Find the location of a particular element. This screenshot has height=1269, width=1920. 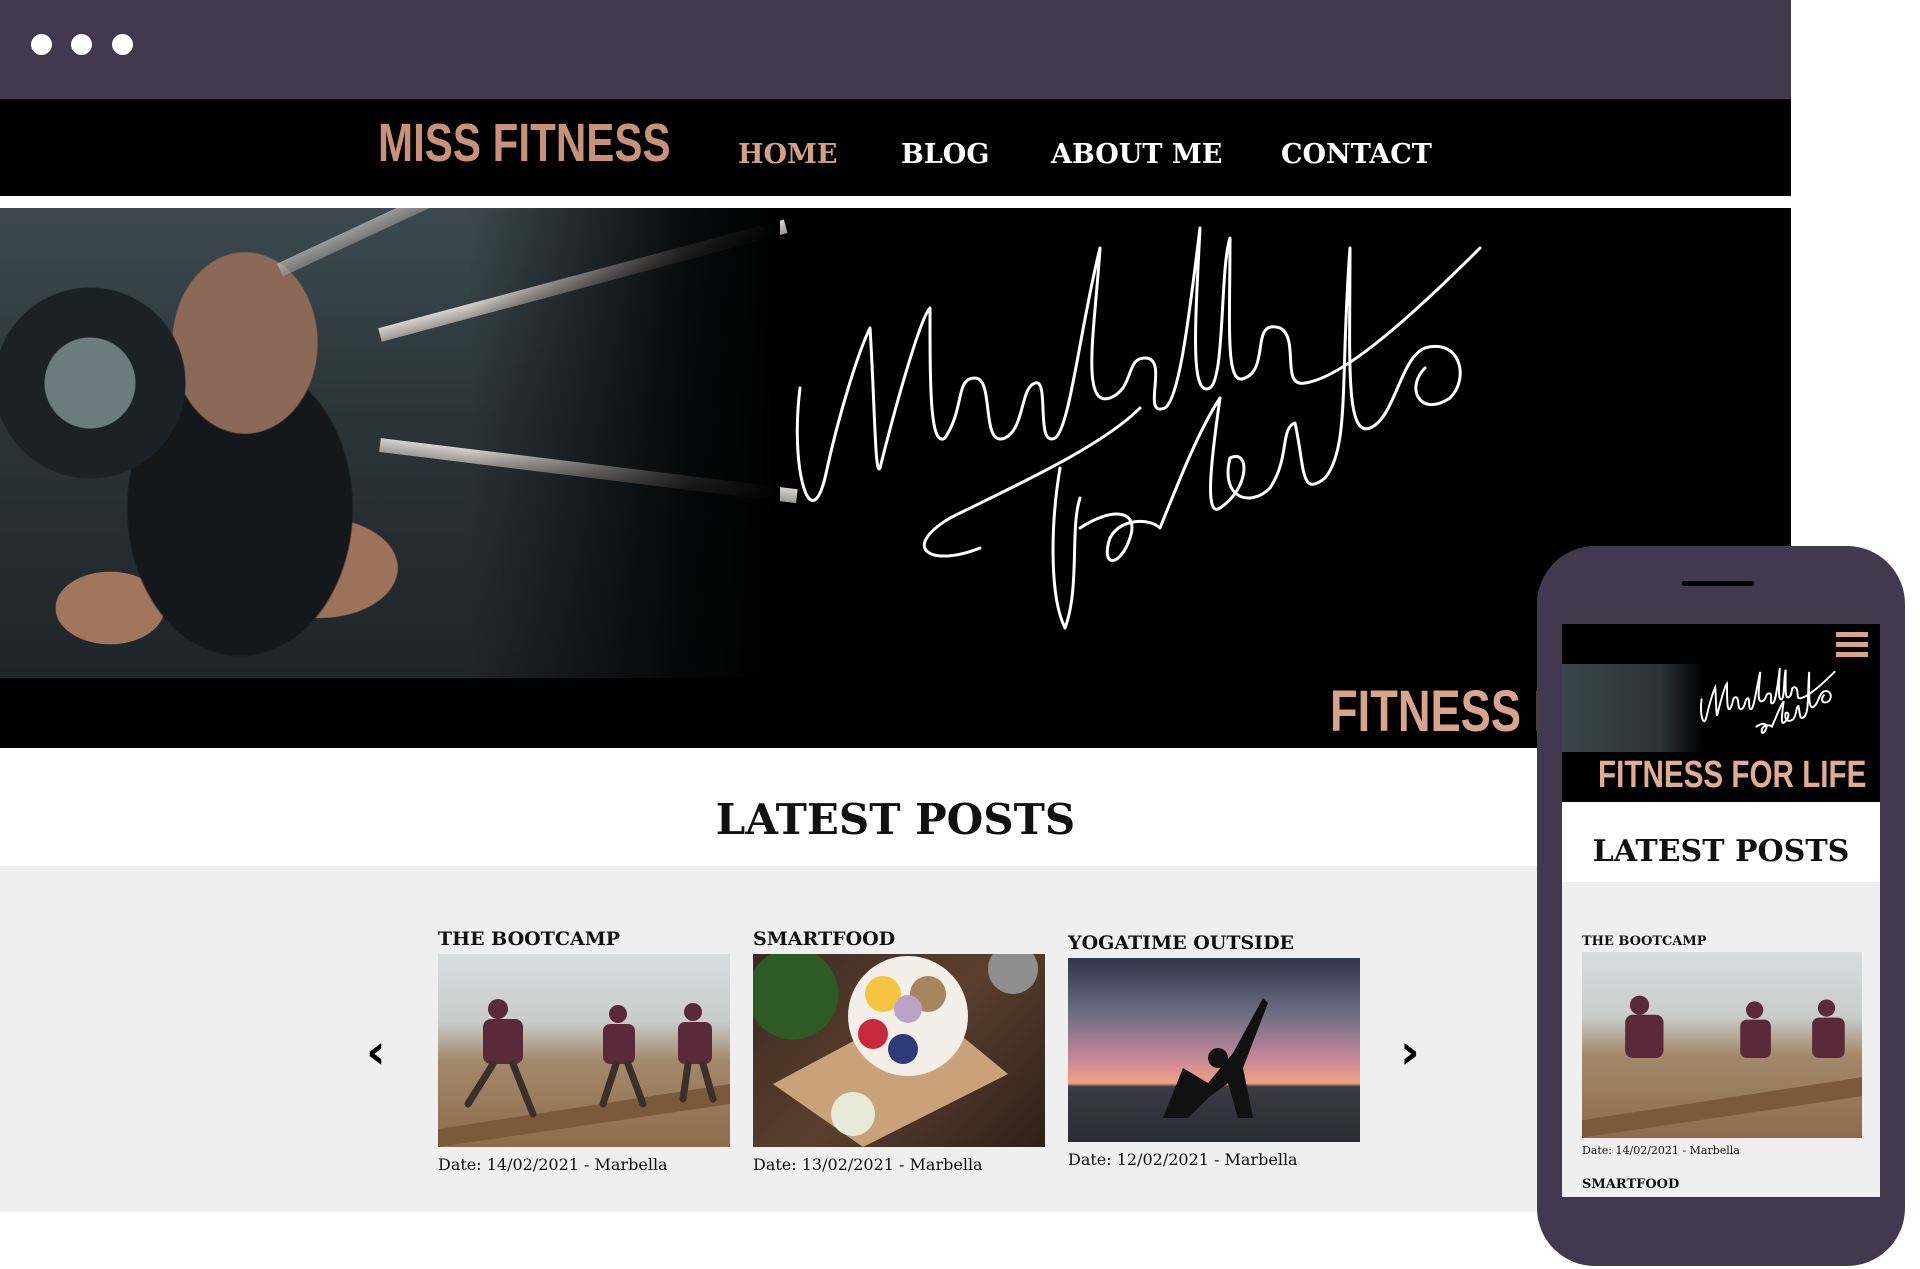

post-title: THE BOOTCAMP is located at coordinates (584, 939).